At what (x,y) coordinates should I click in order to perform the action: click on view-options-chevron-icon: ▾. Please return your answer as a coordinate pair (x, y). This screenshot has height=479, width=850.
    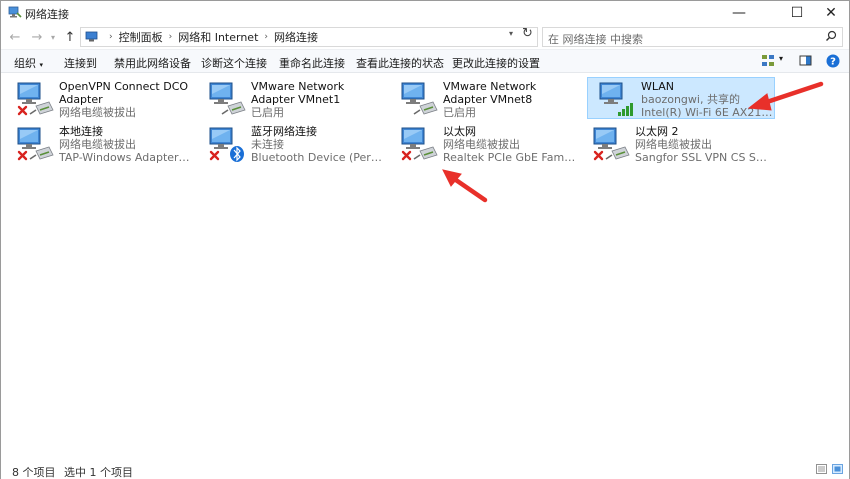
    Looking at the image, I should click on (781, 58).